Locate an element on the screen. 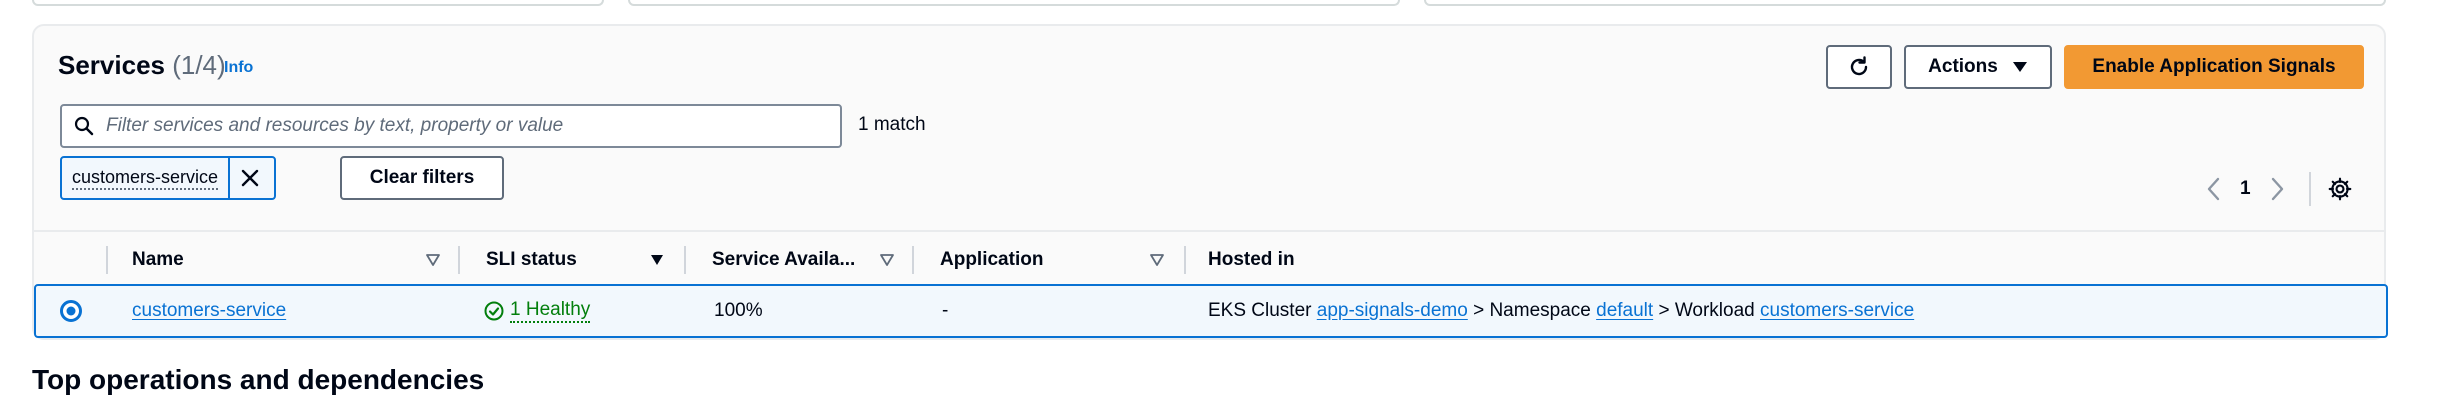 The width and height of the screenshot is (2440, 396). row-radio-selected is located at coordinates (71, 311).